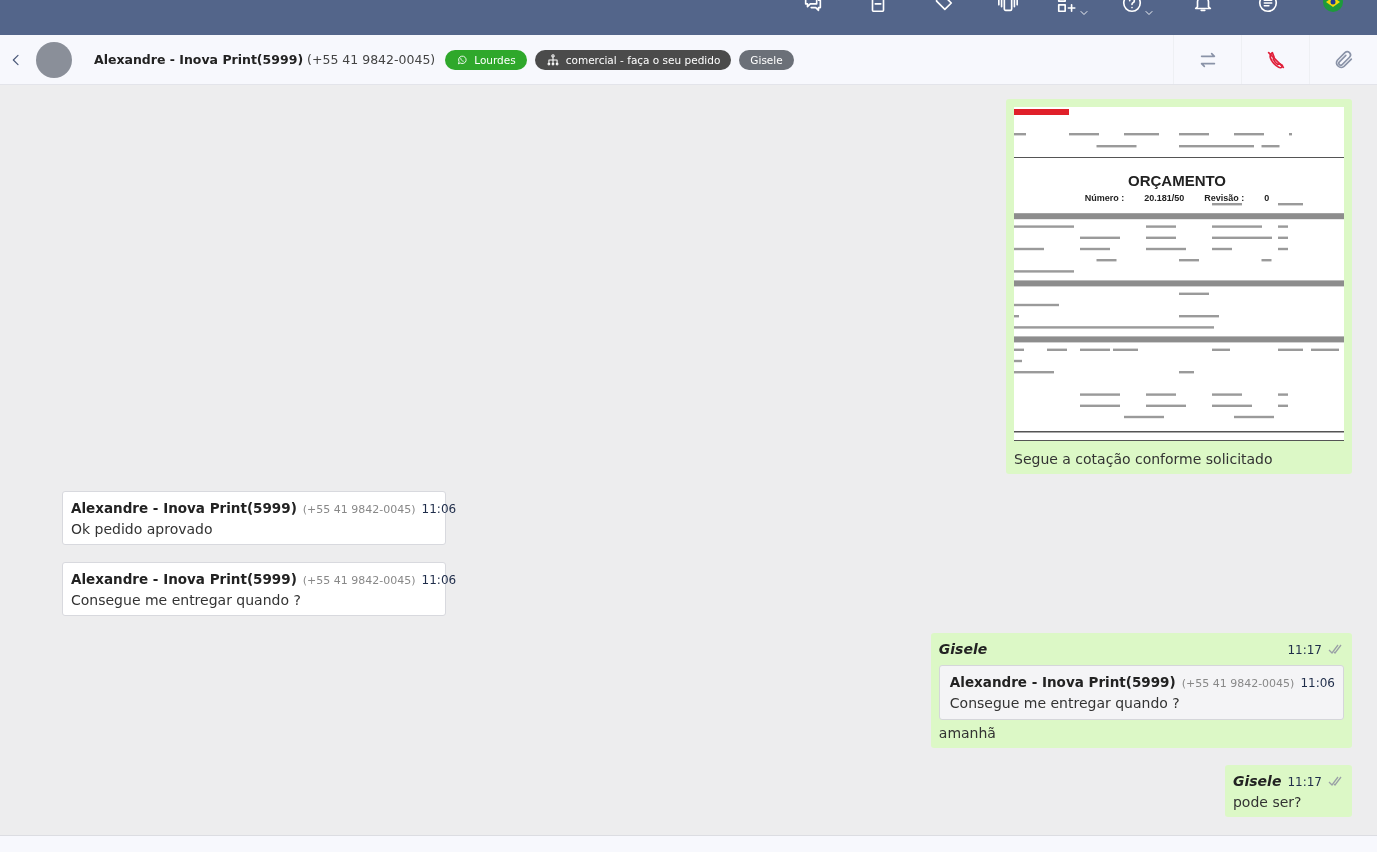 The image size is (1377, 852). Describe the element at coordinates (186, 600) in the screenshot. I see `message-text: Consegue me entregar quando ?` at that location.